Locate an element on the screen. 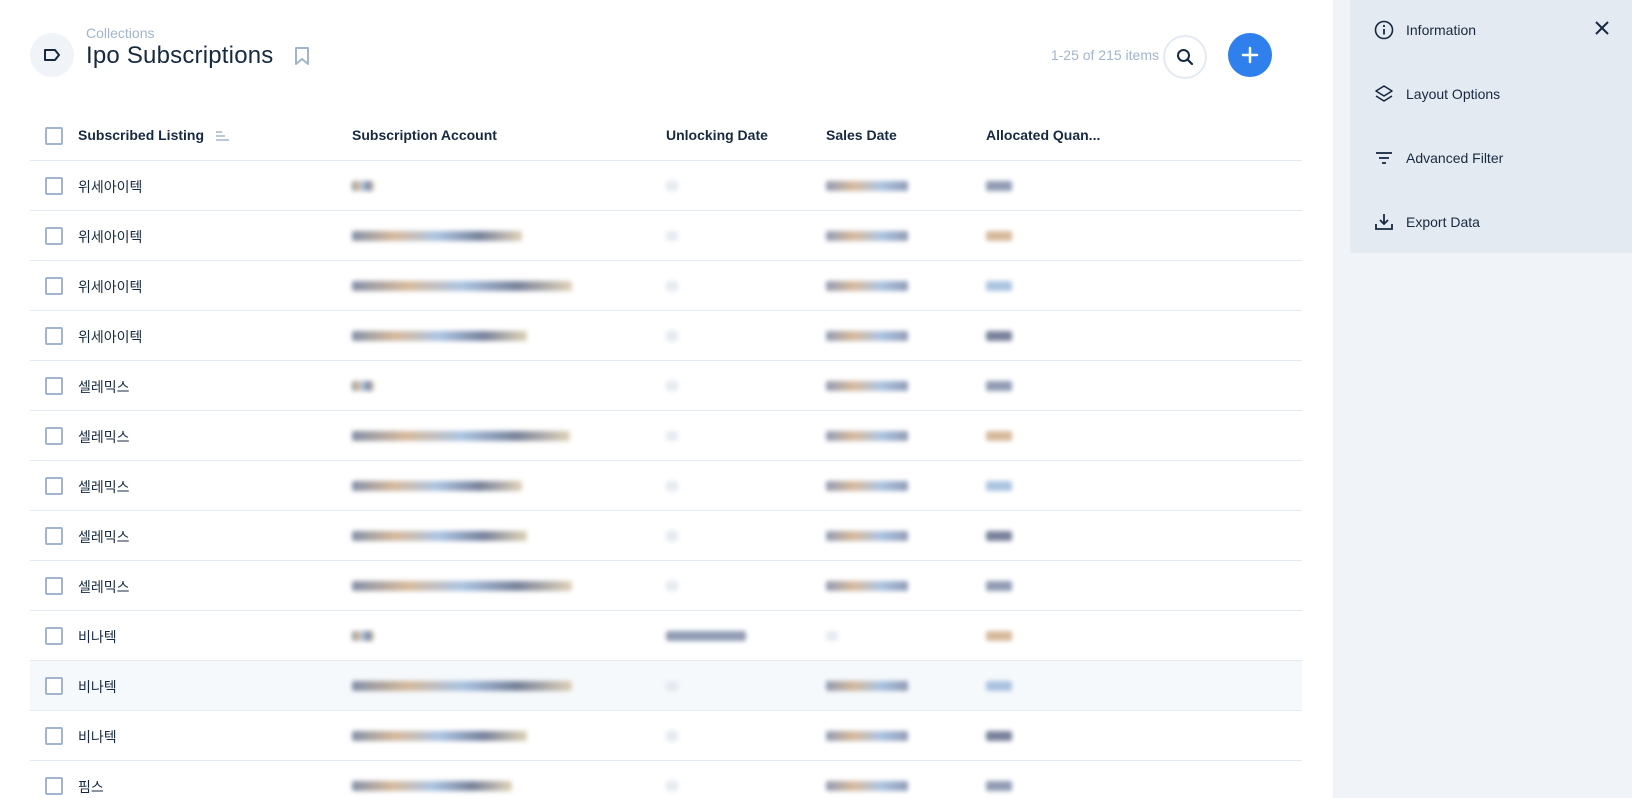 This screenshot has width=1632, height=798. table-row: 핌스 is located at coordinates (666, 779).